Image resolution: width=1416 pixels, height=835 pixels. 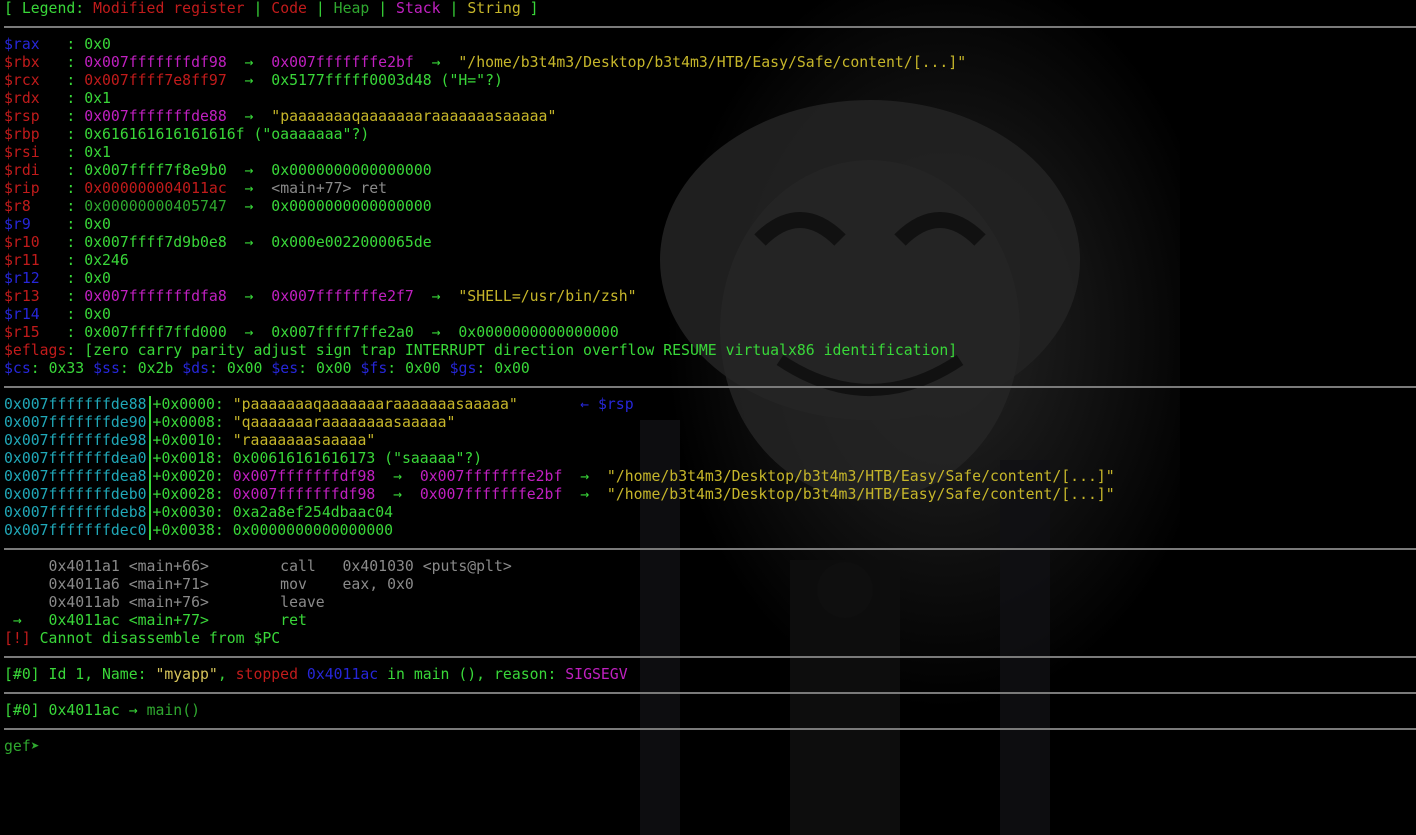 What do you see at coordinates (102, 710) in the screenshot?
I see `trace-line: [#0] 0x4011ac → main()` at bounding box center [102, 710].